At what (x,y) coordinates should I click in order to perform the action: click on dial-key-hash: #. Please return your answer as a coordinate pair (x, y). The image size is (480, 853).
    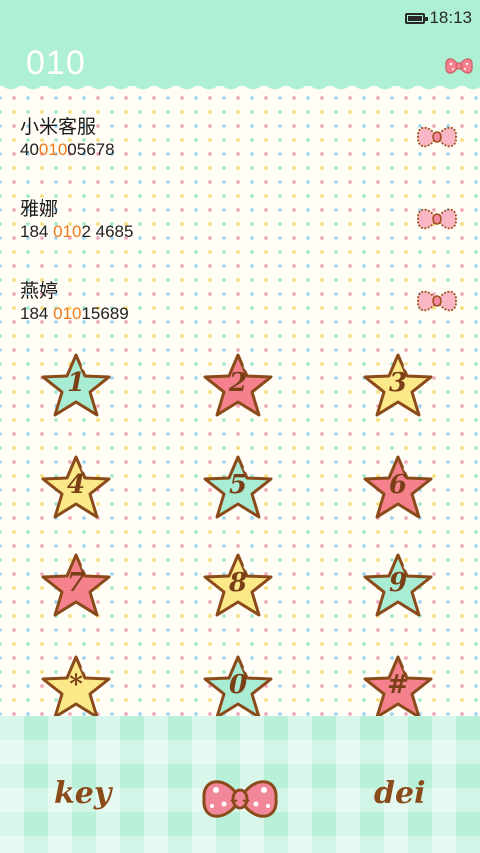
    Looking at the image, I should click on (398, 687).